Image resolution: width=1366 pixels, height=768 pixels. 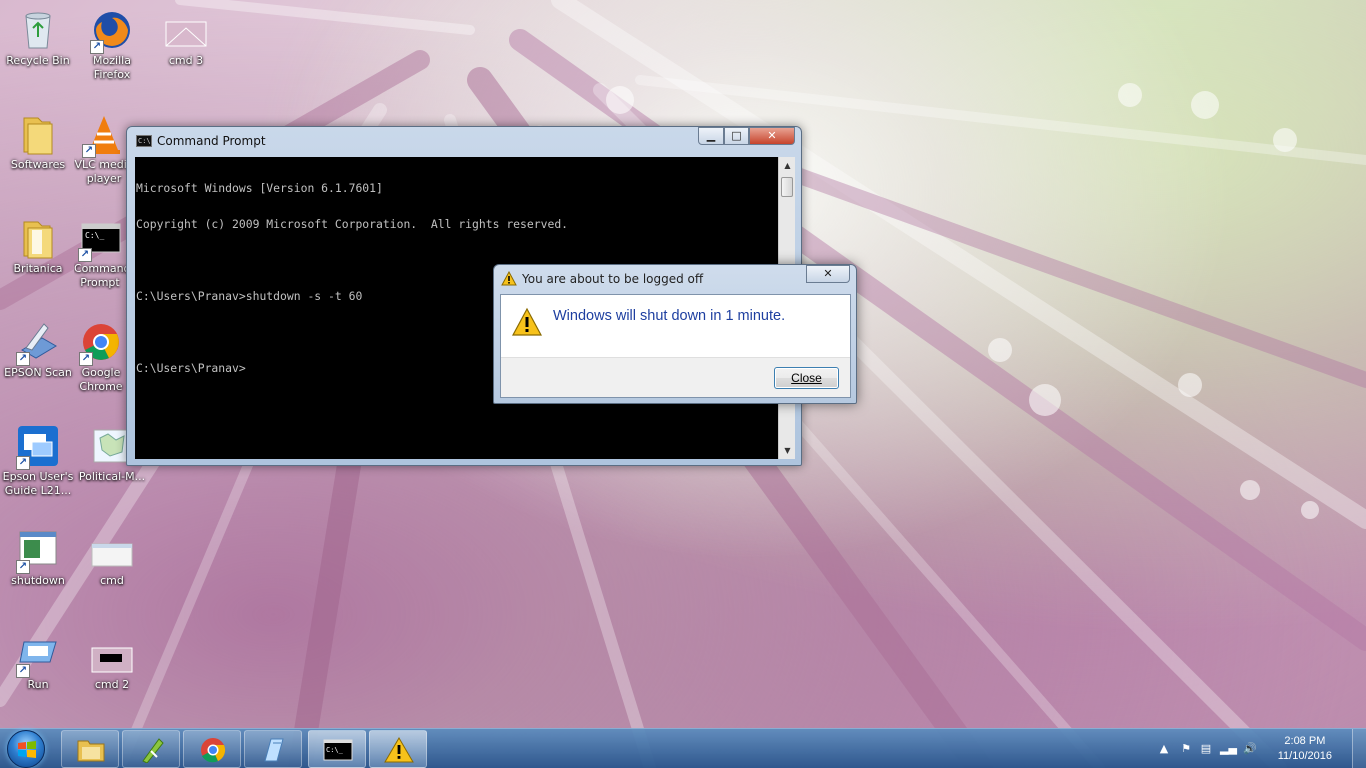 I want to click on console-line: Microsoft Windows [Version 6.1.7601], so click(x=259, y=188).